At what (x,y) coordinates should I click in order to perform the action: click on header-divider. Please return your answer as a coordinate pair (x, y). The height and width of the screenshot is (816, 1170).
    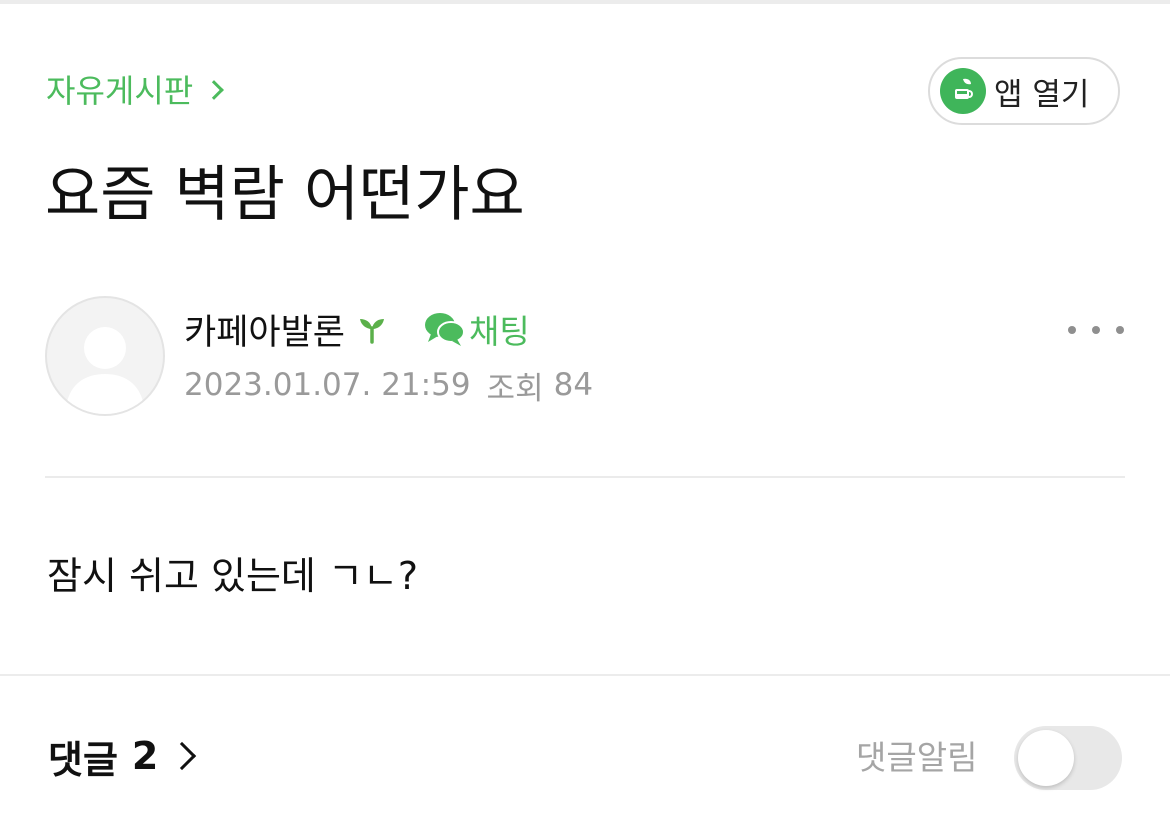
    Looking at the image, I should click on (585, 477).